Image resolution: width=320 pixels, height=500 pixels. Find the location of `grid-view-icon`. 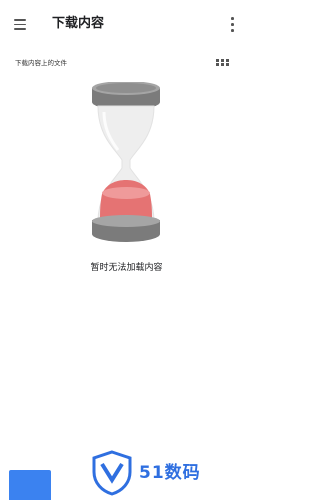

grid-view-icon is located at coordinates (223, 64).